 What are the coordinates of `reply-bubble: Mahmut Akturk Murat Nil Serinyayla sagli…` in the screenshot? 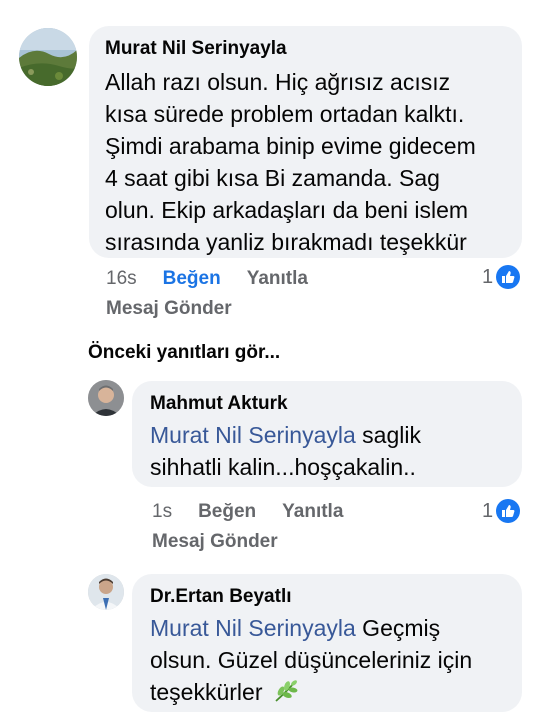 It's located at (327, 434).